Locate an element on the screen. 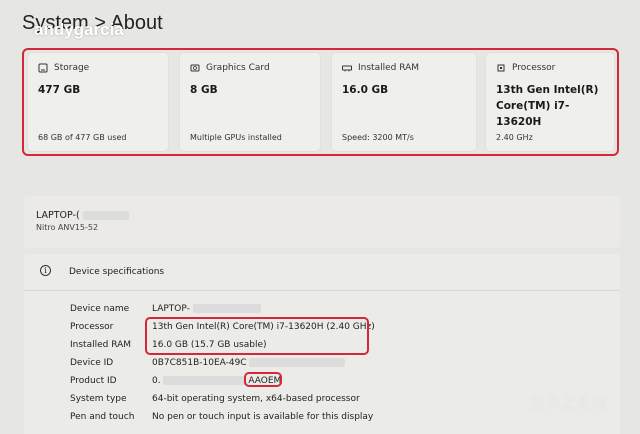 The height and width of the screenshot is (434, 640). spec-value: 0B7C851B-10EA-49C is located at coordinates (249, 363).